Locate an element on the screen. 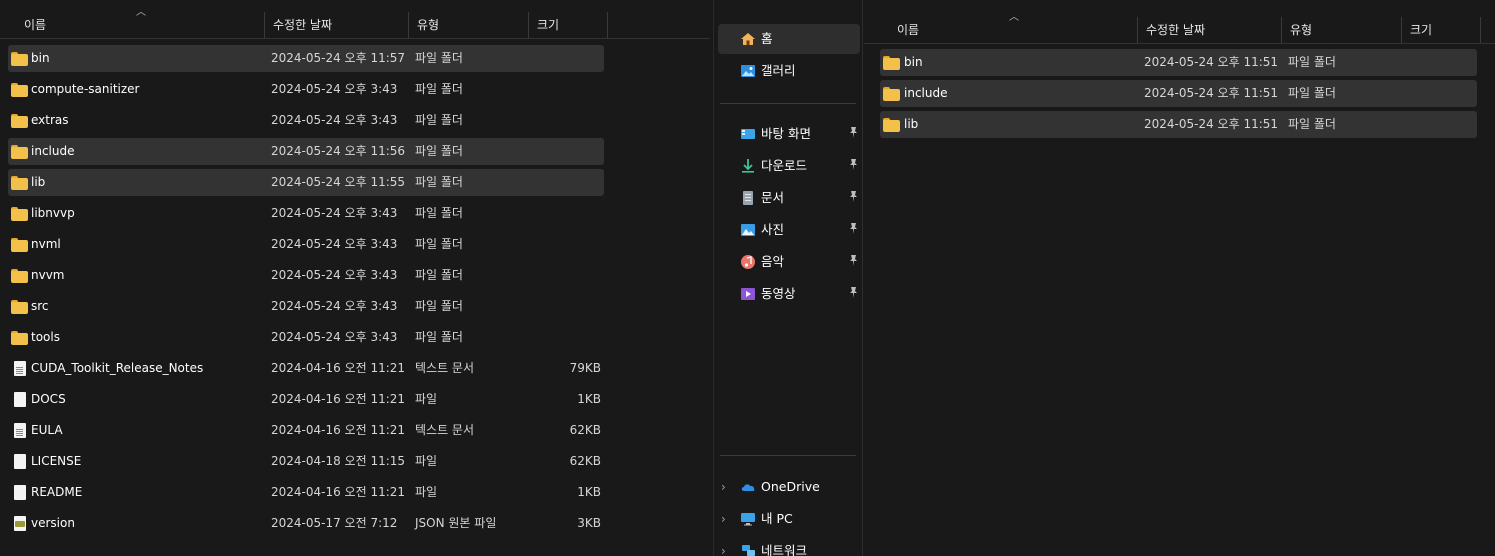 Image resolution: width=1495 pixels, height=556 pixels. file-row: compute-sanitizer 2024-05-24 오후 3:43 파일 폴더 is located at coordinates (306, 89).